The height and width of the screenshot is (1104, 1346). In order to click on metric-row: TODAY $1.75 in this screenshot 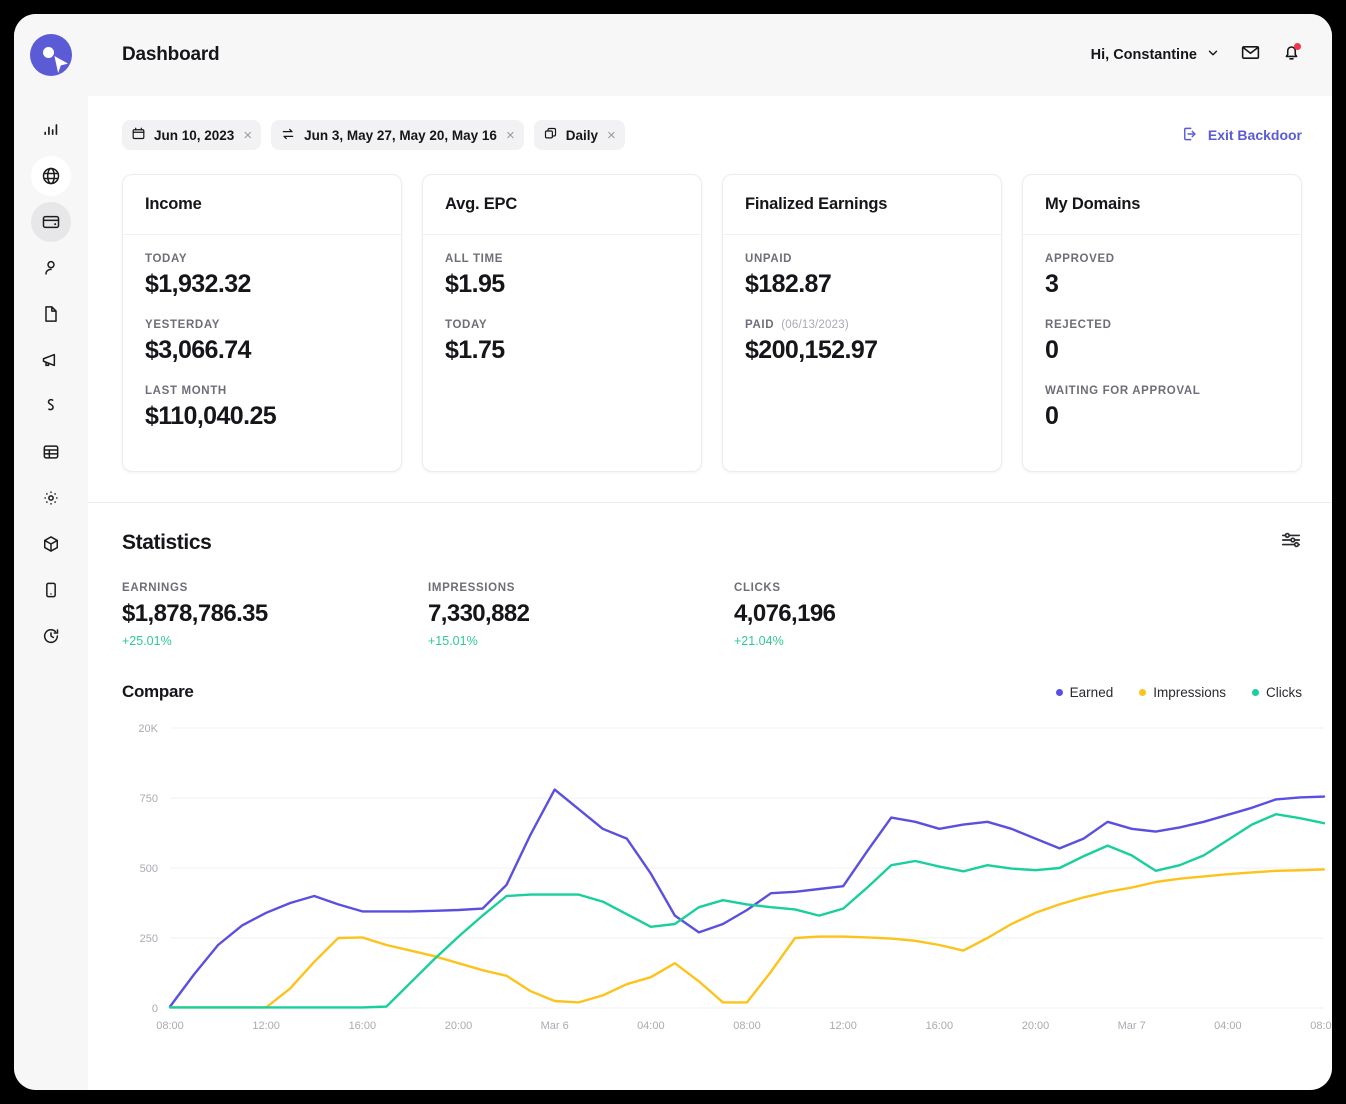, I will do `click(562, 342)`.